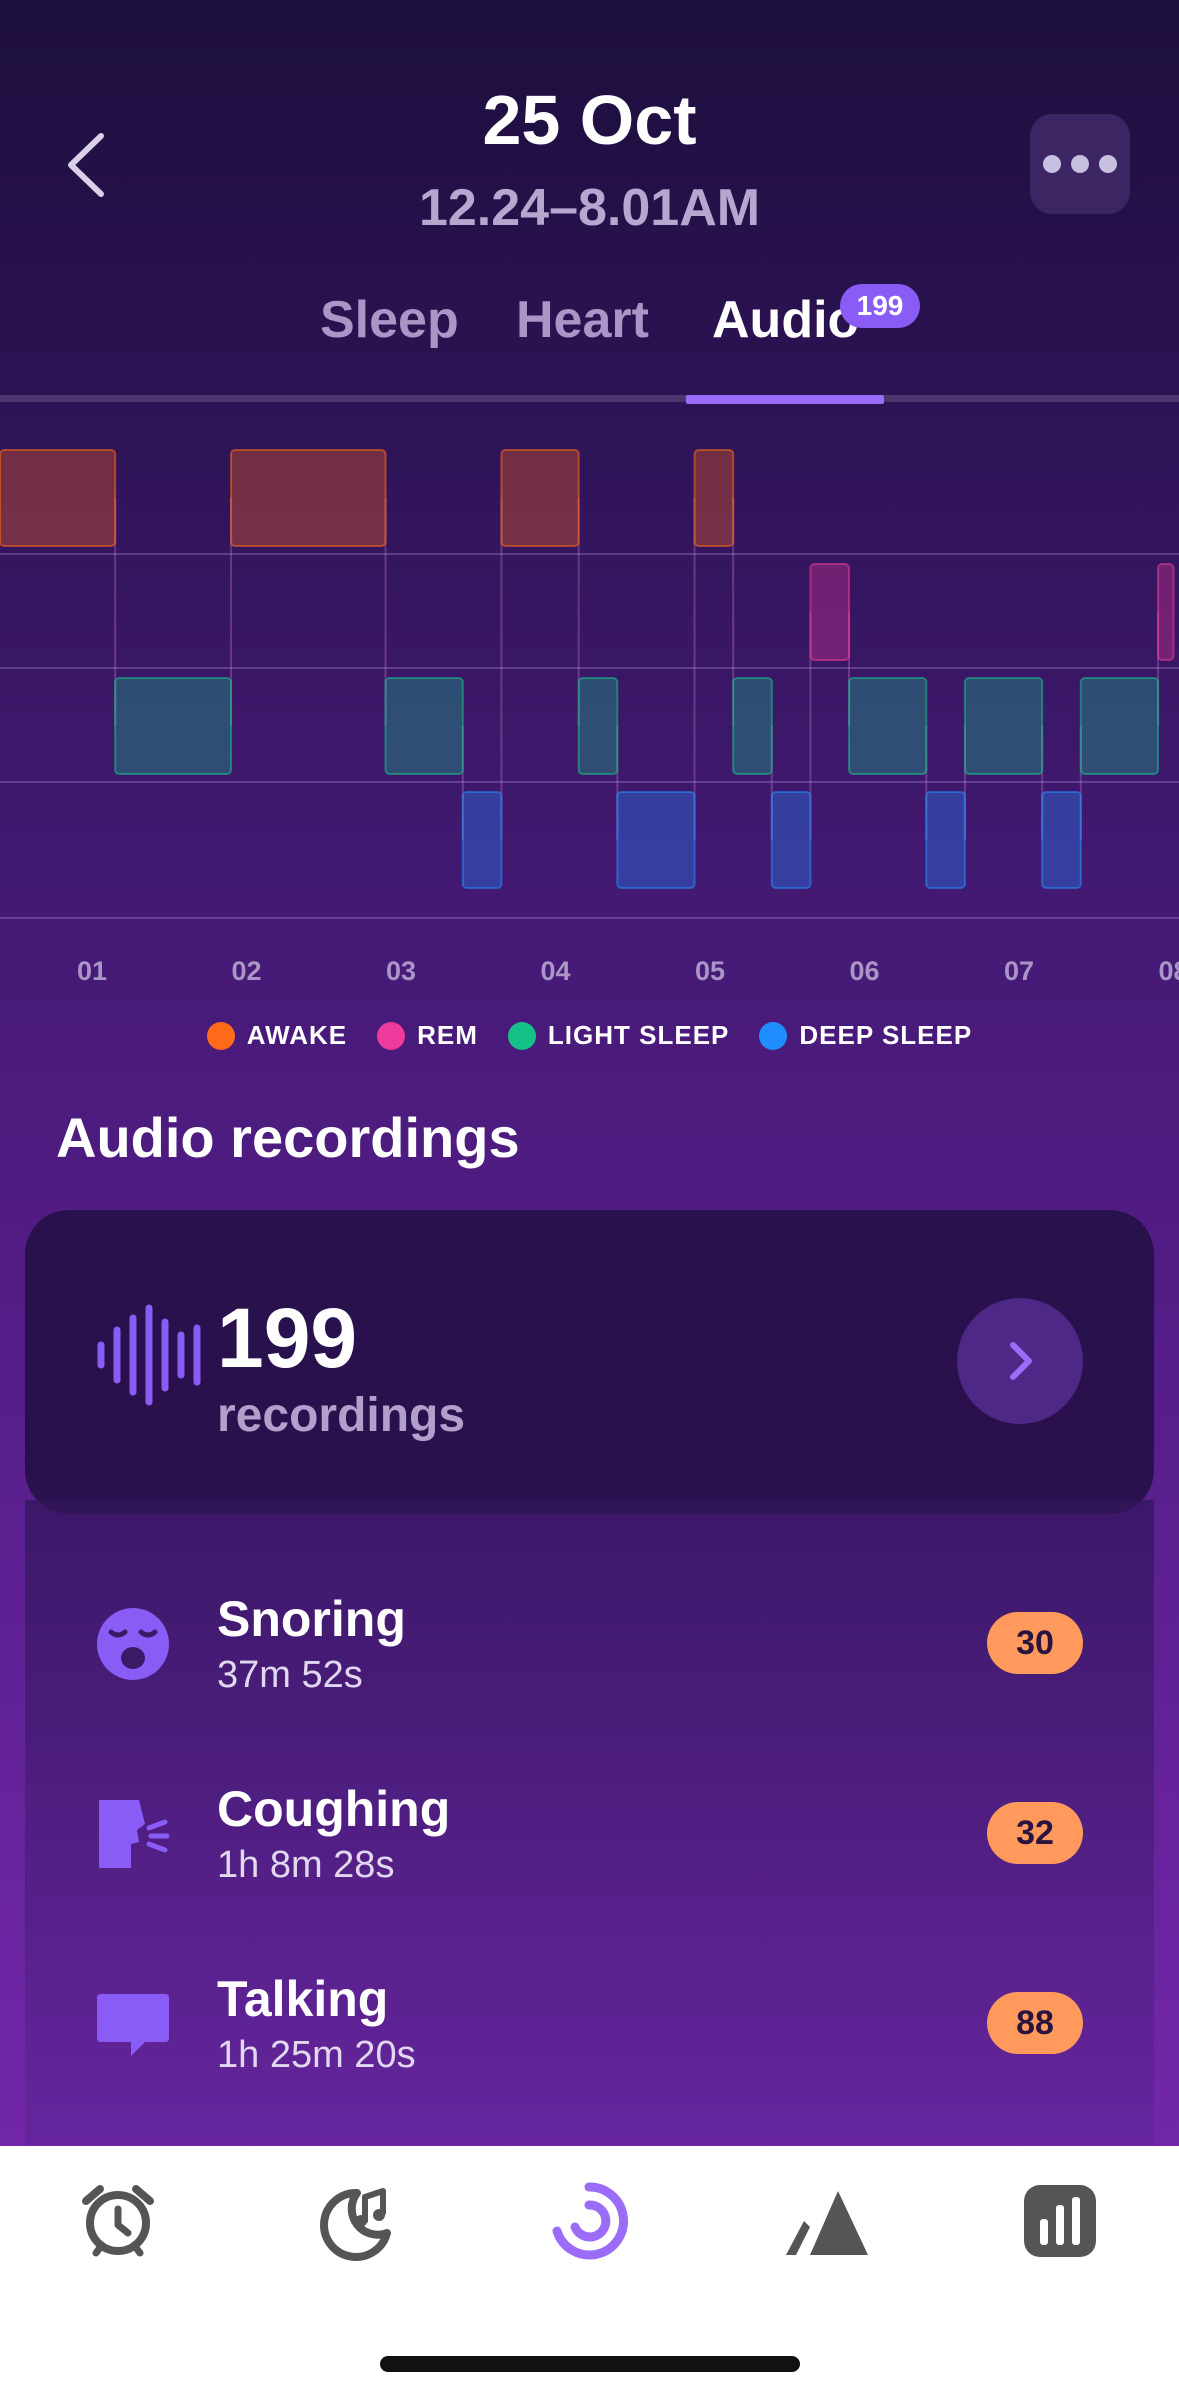 The width and height of the screenshot is (1179, 2396). What do you see at coordinates (880, 306) in the screenshot?
I see `audio-count-badge: 199` at bounding box center [880, 306].